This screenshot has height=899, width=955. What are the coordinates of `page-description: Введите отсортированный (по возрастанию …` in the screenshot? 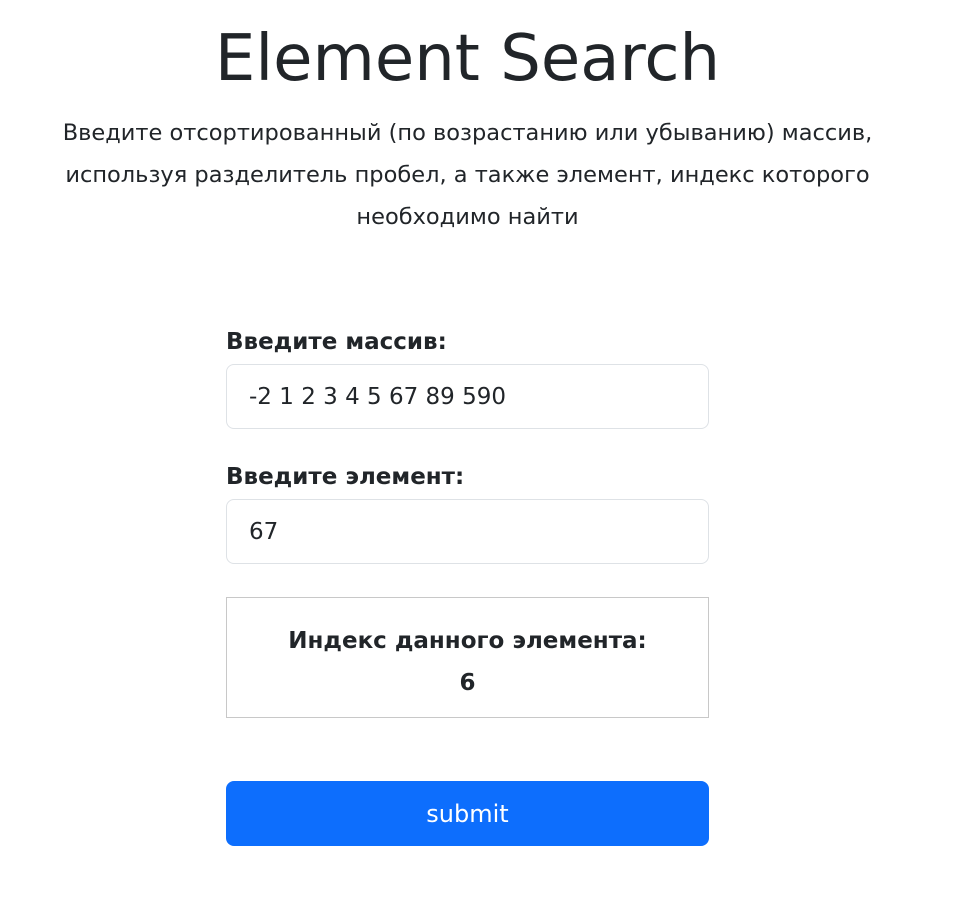 It's located at (467, 175).